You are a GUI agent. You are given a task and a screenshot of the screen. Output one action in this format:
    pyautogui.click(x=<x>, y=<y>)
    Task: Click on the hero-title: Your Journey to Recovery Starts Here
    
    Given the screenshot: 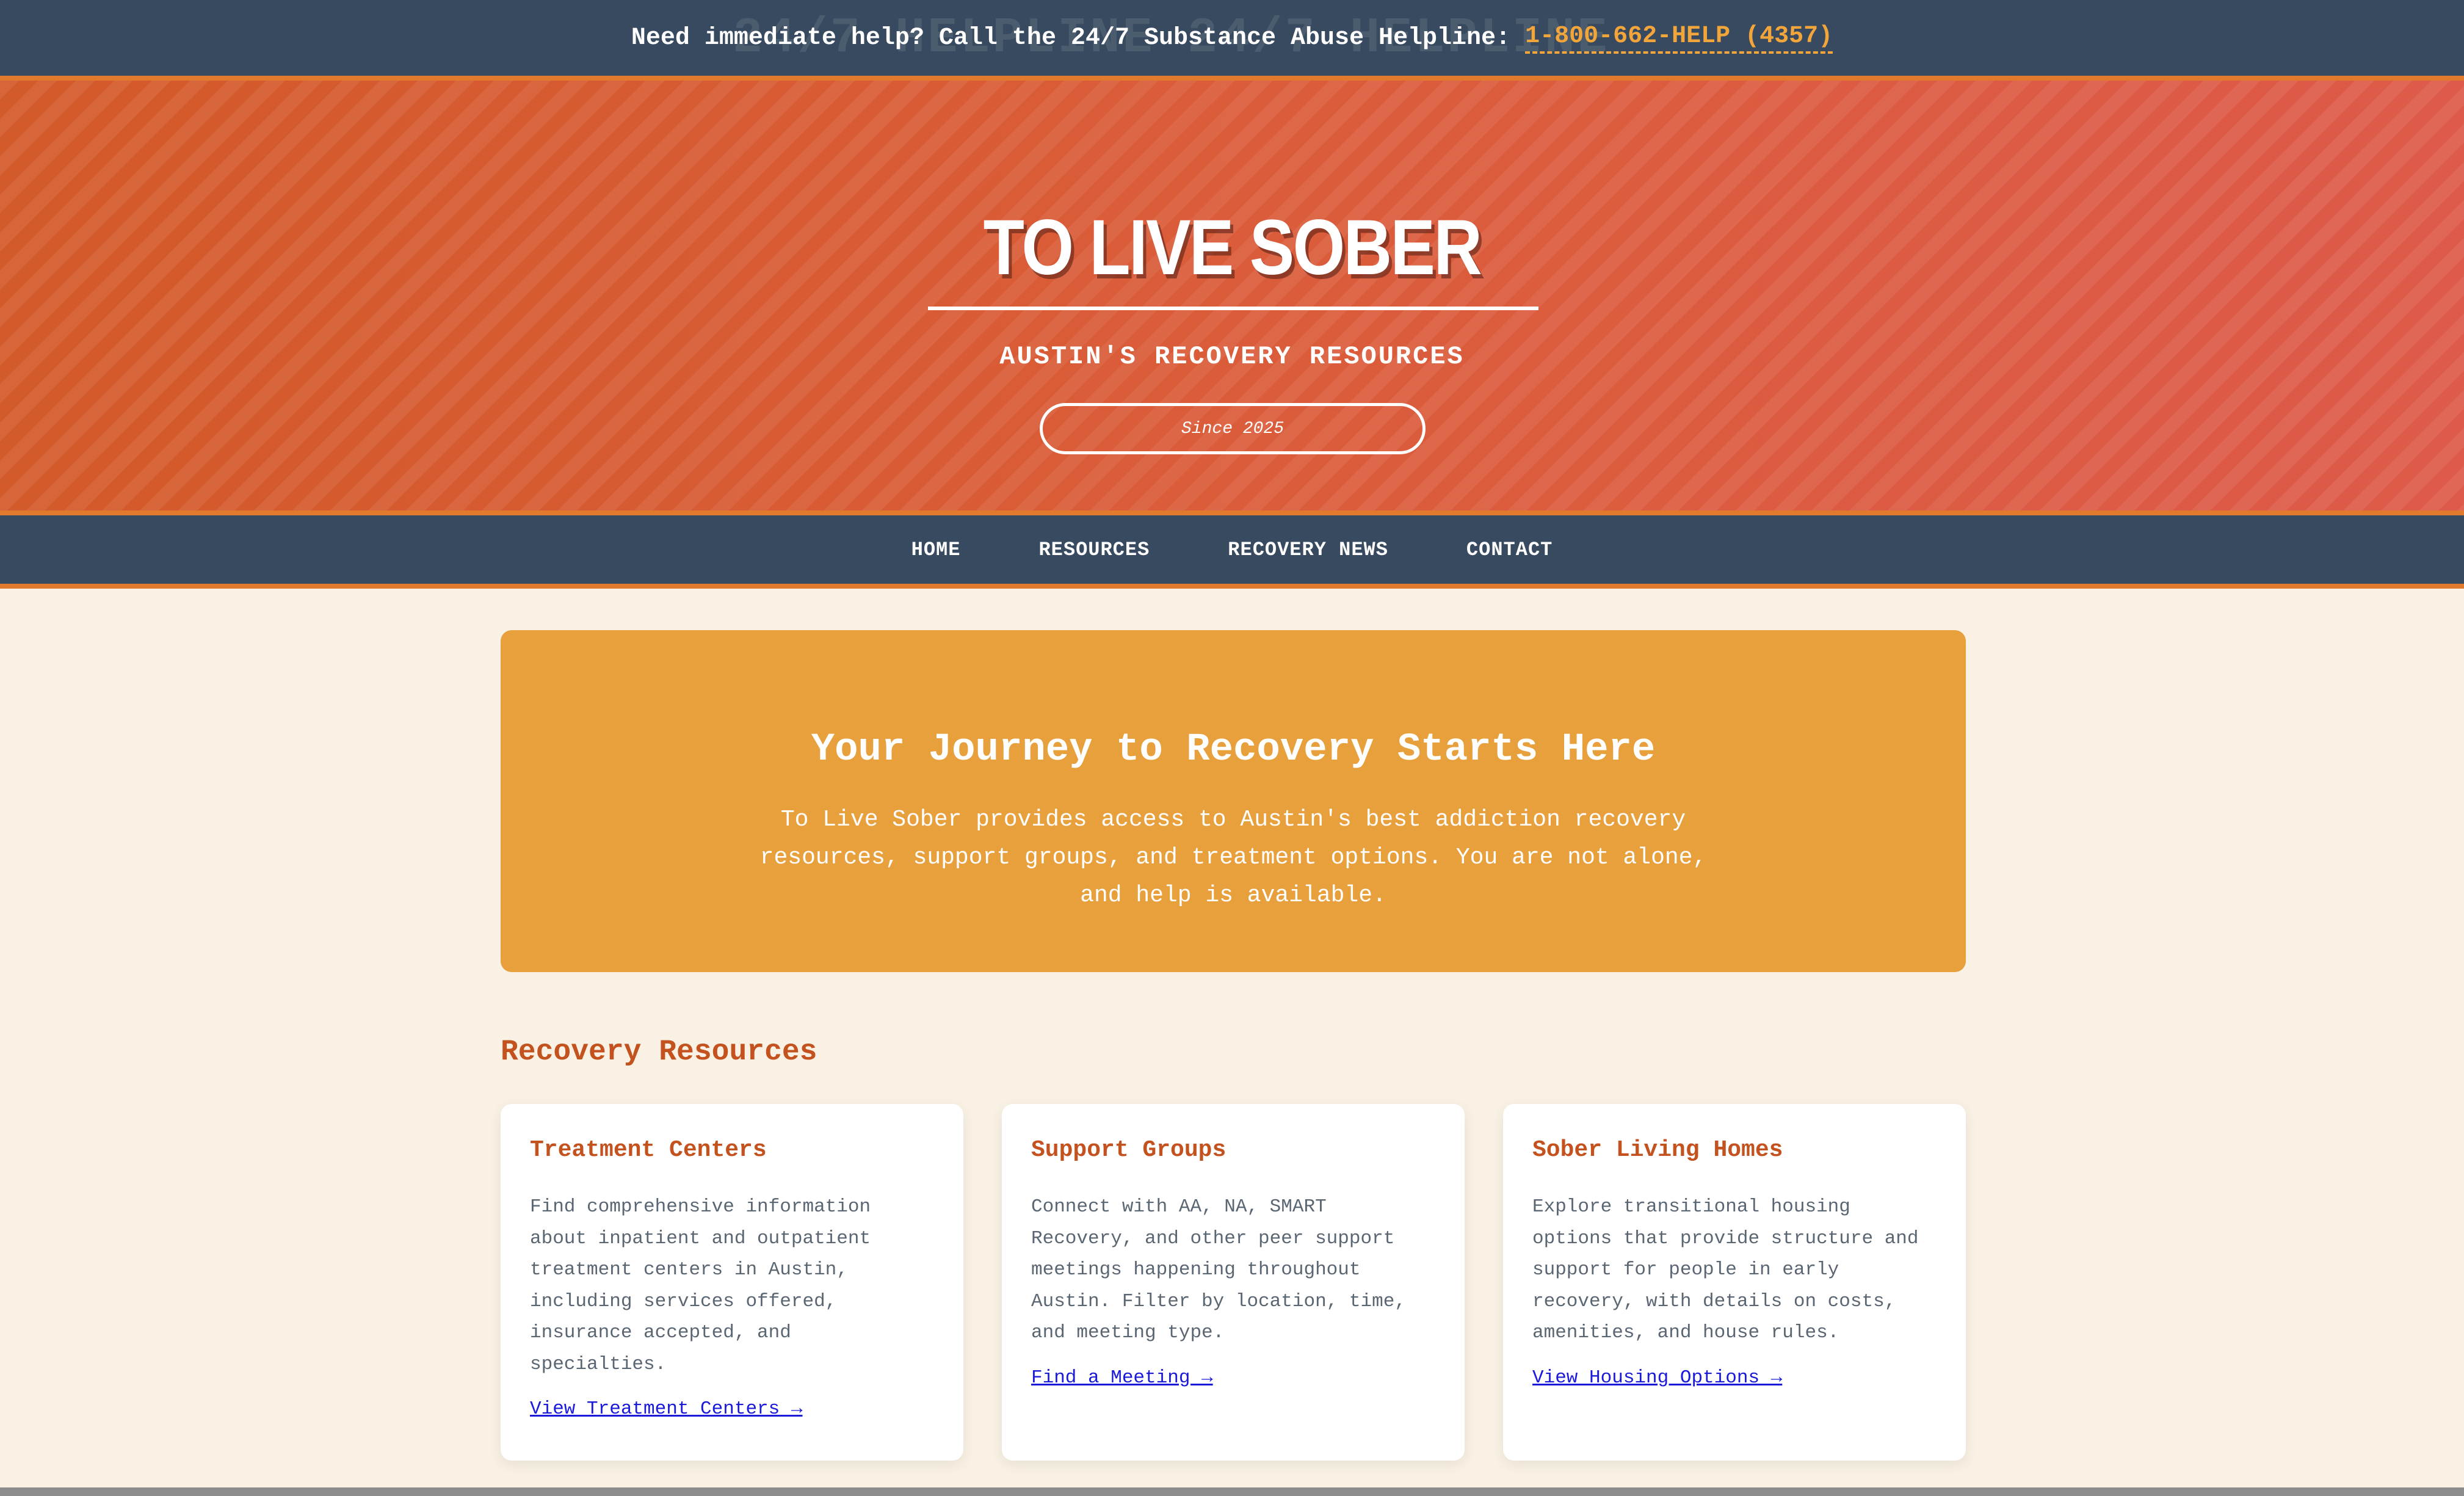 What is the action you would take?
    pyautogui.click(x=1233, y=750)
    